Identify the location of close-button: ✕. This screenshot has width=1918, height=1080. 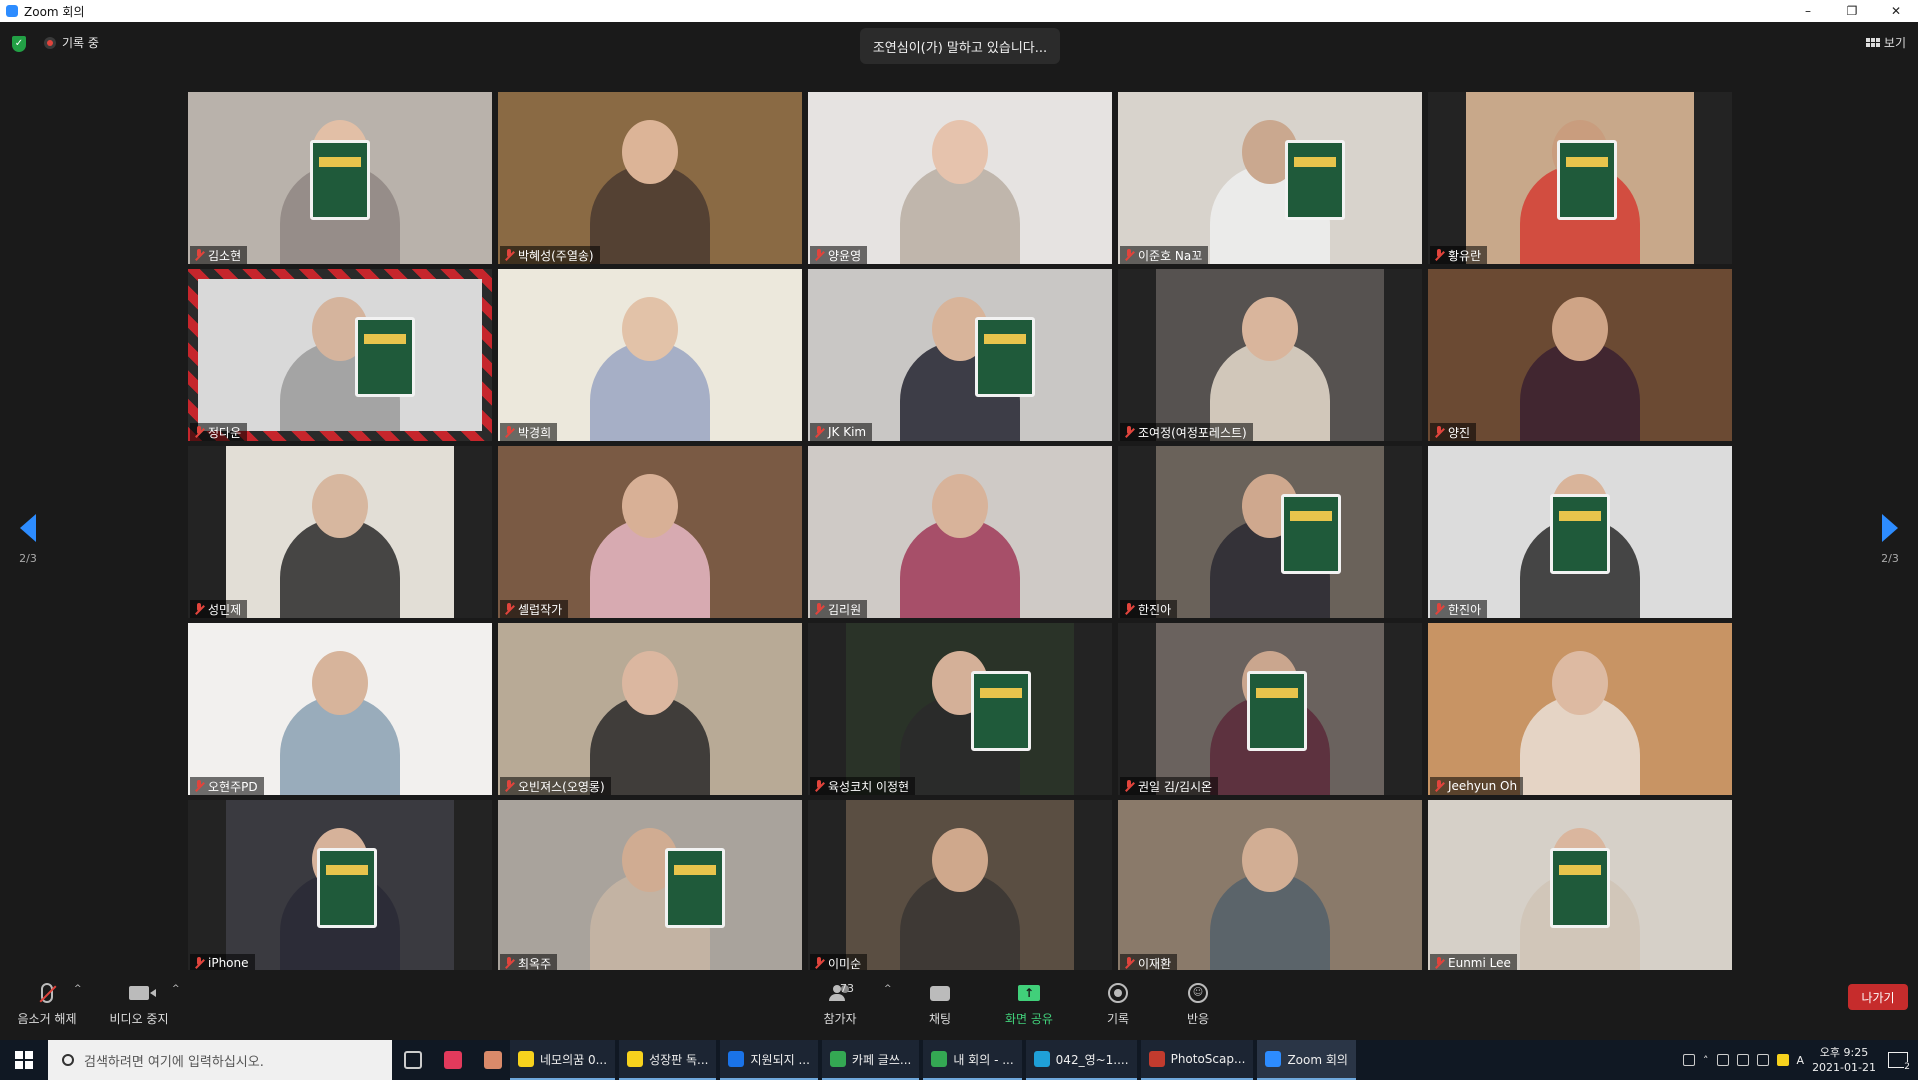
(1896, 11).